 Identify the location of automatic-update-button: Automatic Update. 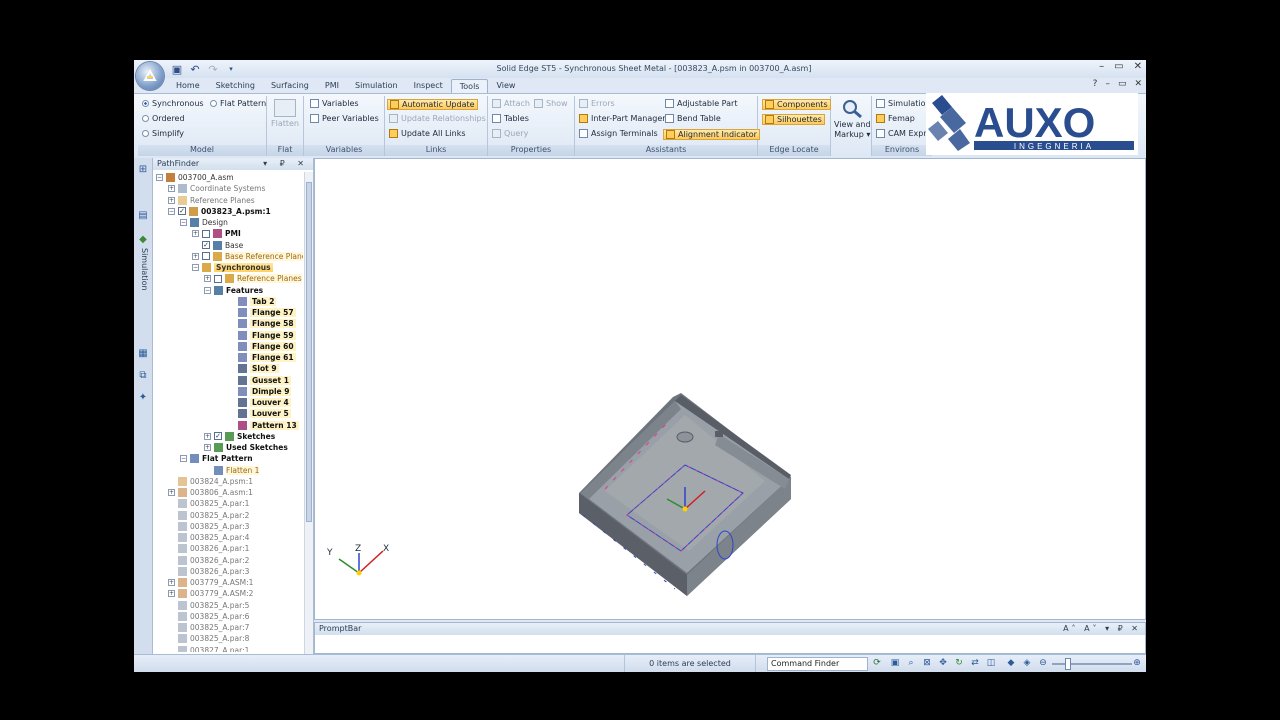
(432, 104).